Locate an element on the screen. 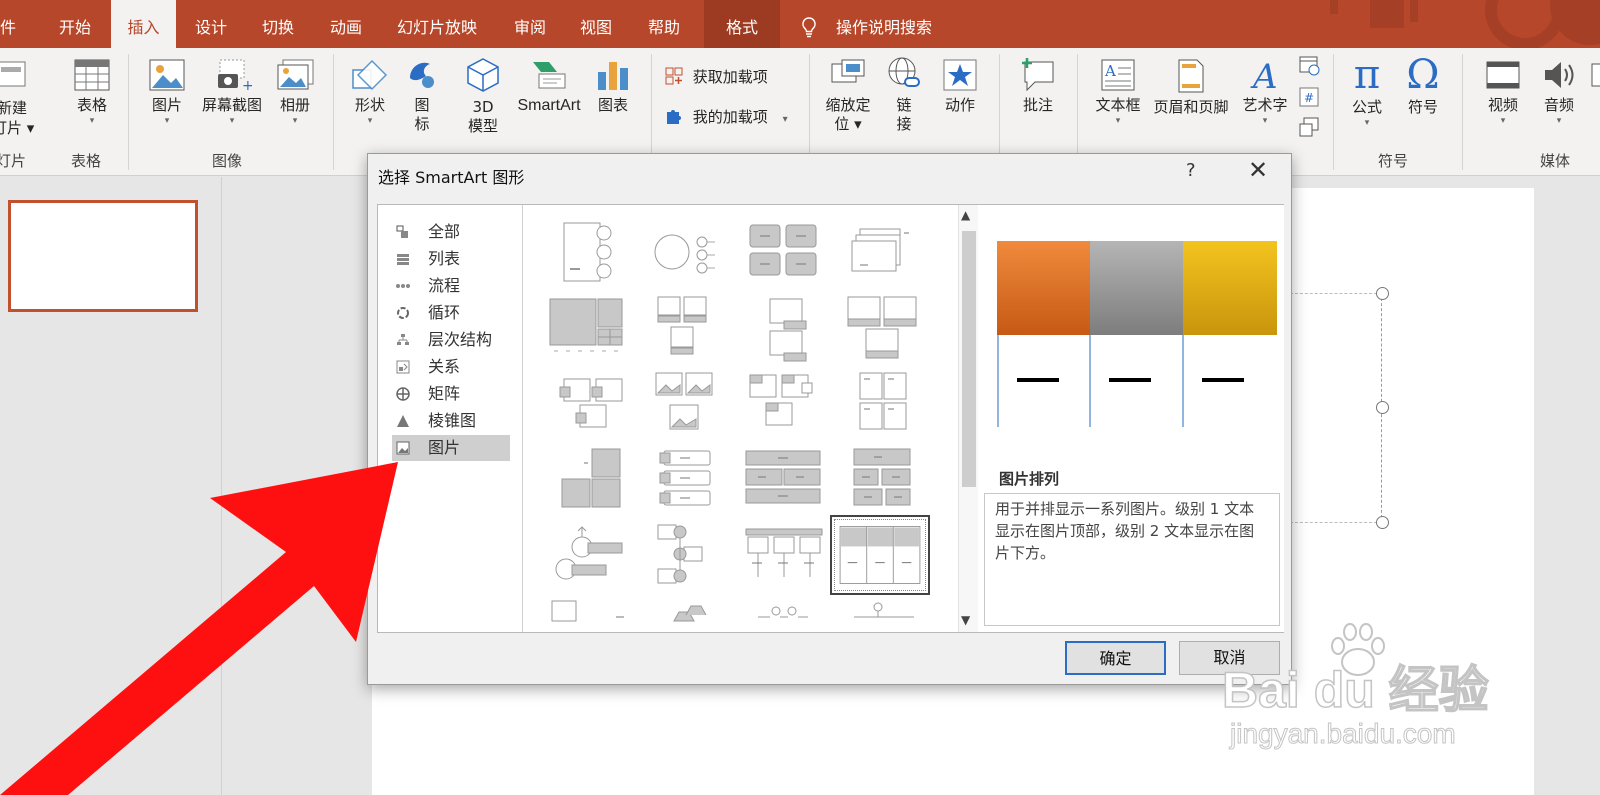 This screenshot has height=795, width=1600. selection-outline is located at coordinates (1336, 408).